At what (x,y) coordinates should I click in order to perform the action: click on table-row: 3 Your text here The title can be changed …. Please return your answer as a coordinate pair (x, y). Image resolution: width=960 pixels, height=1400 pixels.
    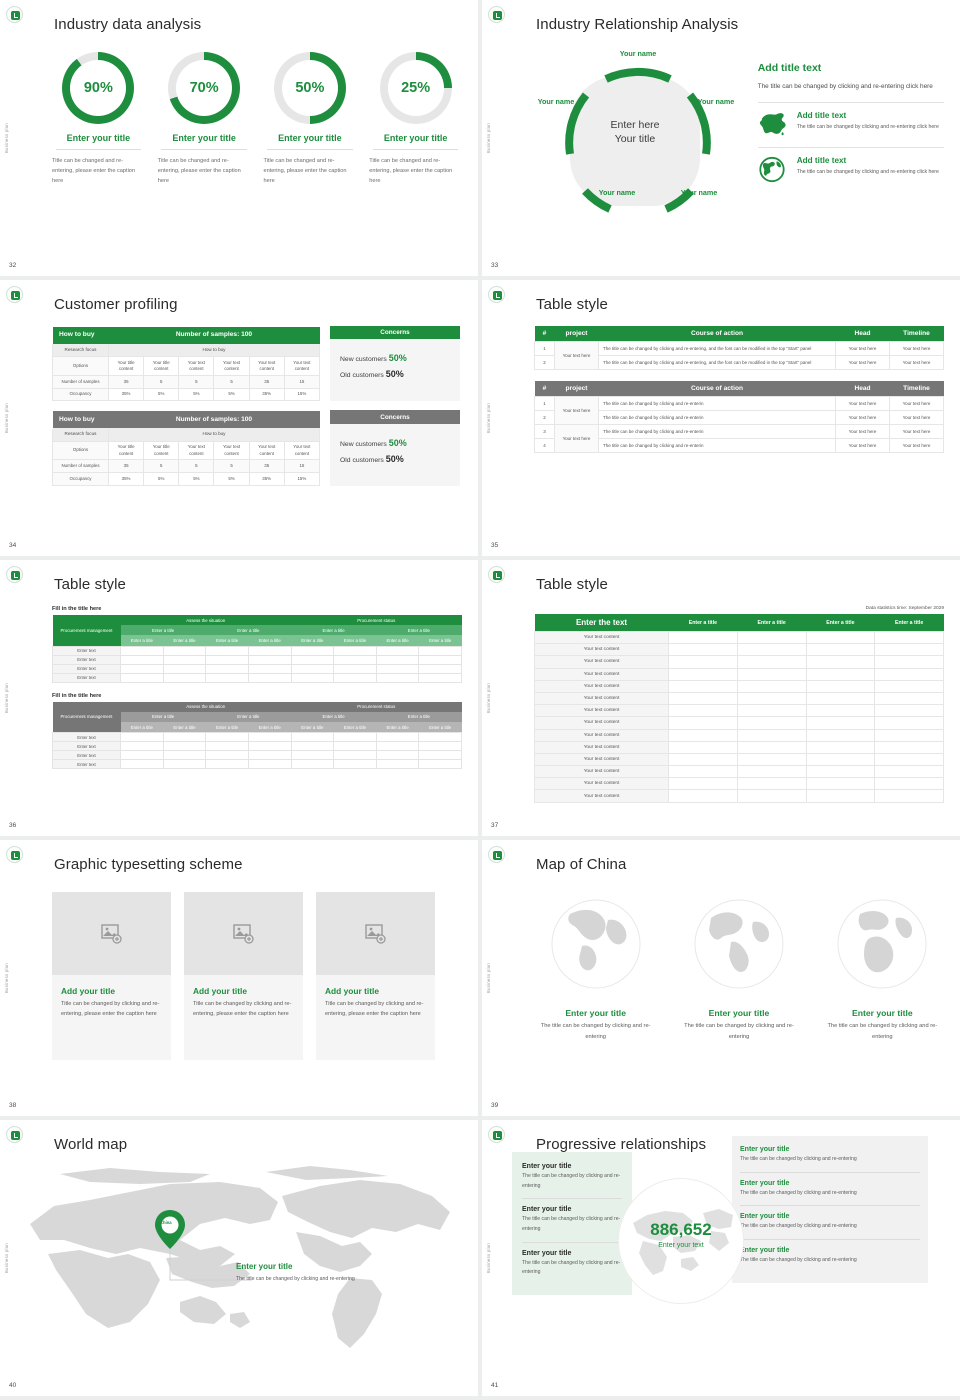
    Looking at the image, I should click on (739, 438).